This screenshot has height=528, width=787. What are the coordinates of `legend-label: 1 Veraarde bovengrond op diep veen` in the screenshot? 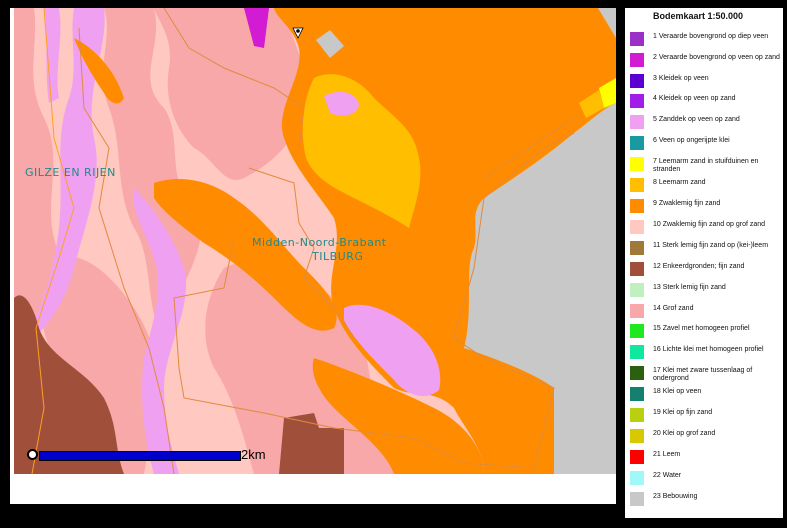 It's located at (711, 36).